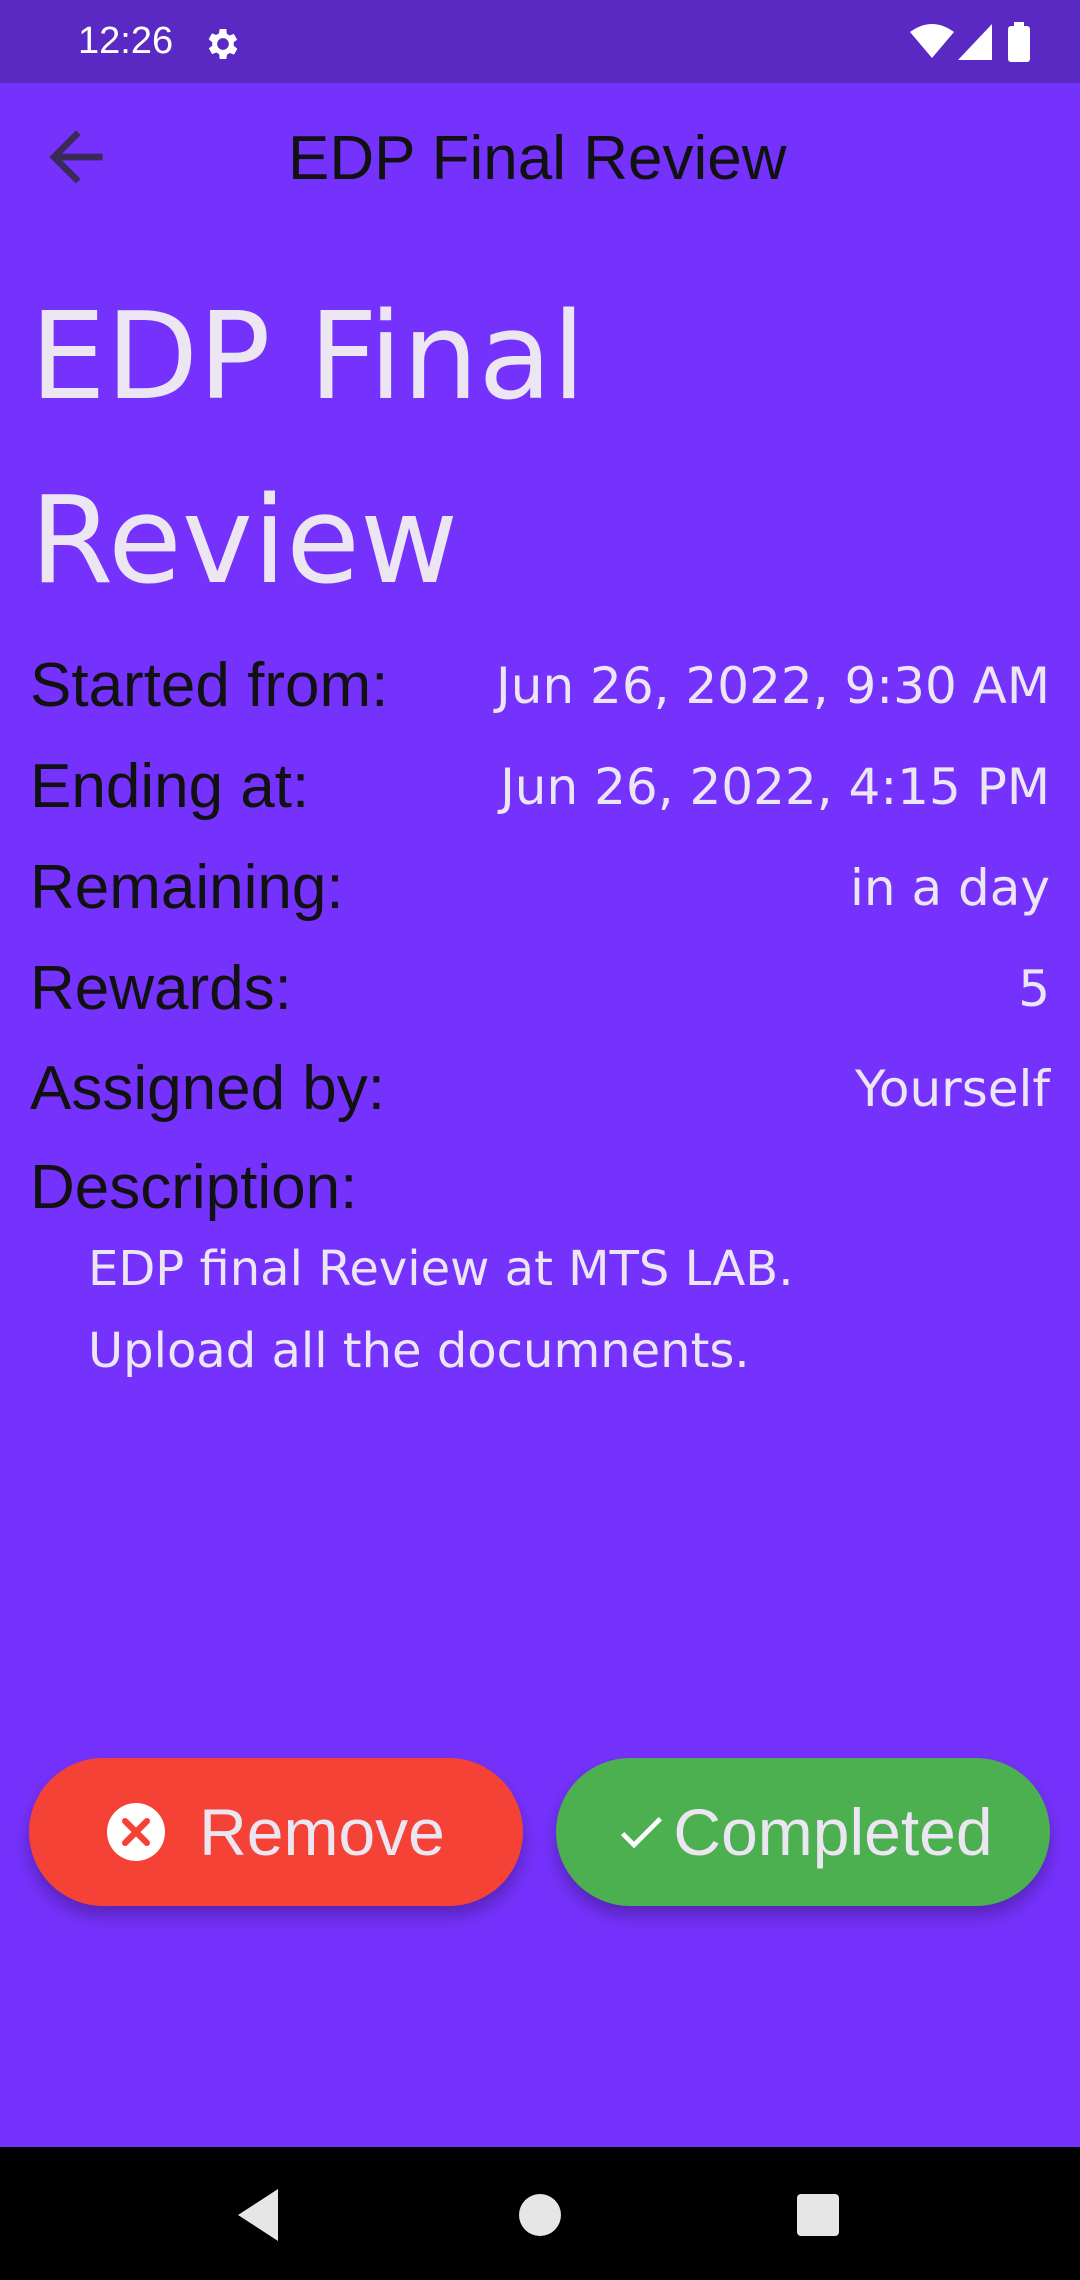 The image size is (1080, 2280). What do you see at coordinates (126, 41) in the screenshot?
I see `status-time: 12:26` at bounding box center [126, 41].